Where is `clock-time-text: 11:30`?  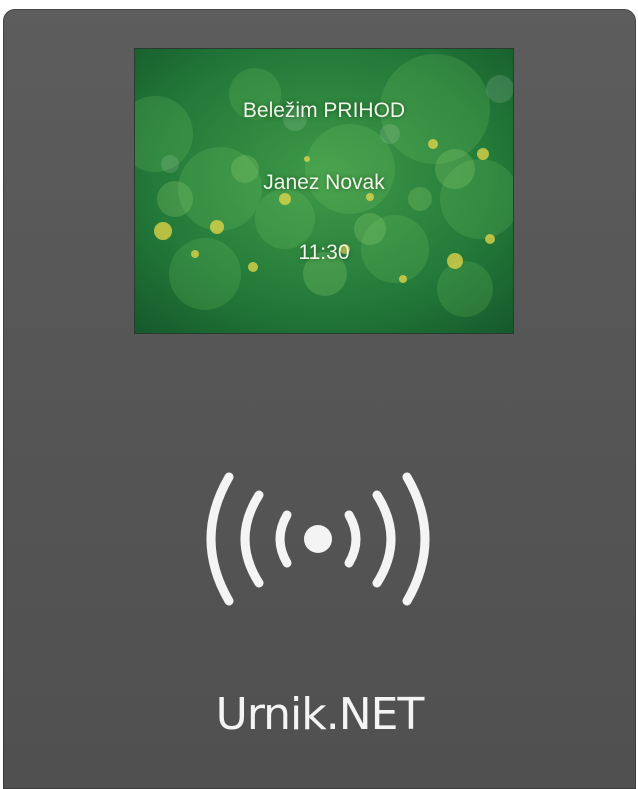
clock-time-text: 11:30 is located at coordinates (324, 252).